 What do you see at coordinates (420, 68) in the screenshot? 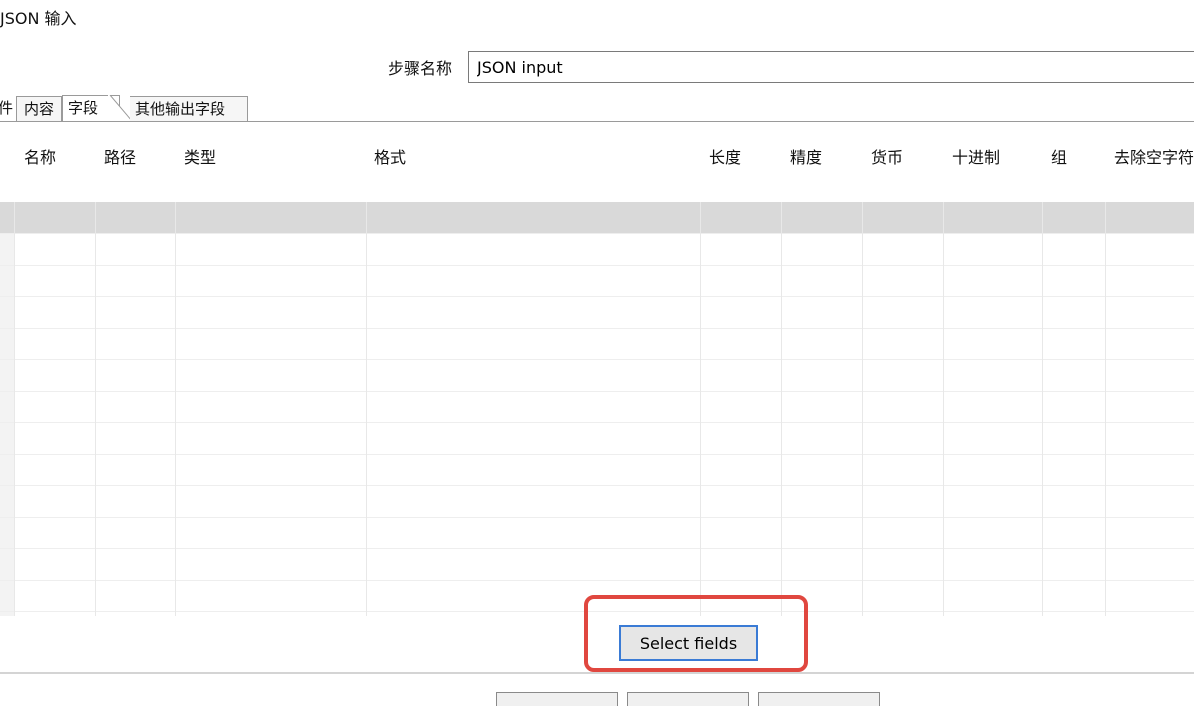
I see `step-name-label: 步骤名称` at bounding box center [420, 68].